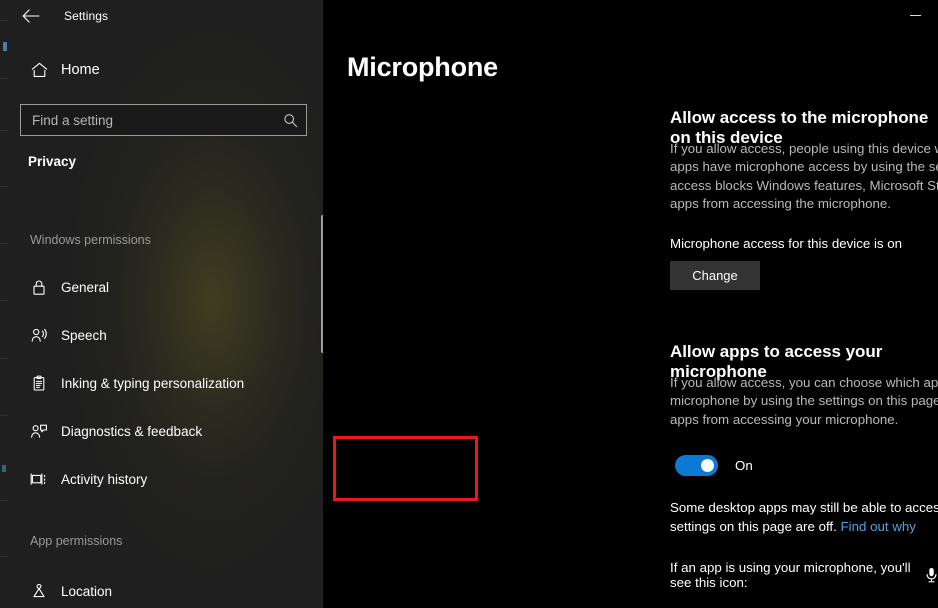 This screenshot has height=608, width=938. Describe the element at coordinates (31, 16) in the screenshot. I see `back-arrow-icon` at that location.